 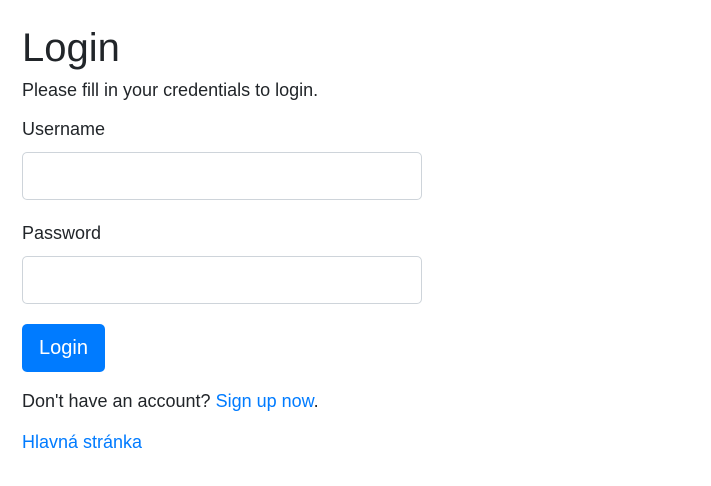 I want to click on username-group: Username, so click(x=222, y=158).